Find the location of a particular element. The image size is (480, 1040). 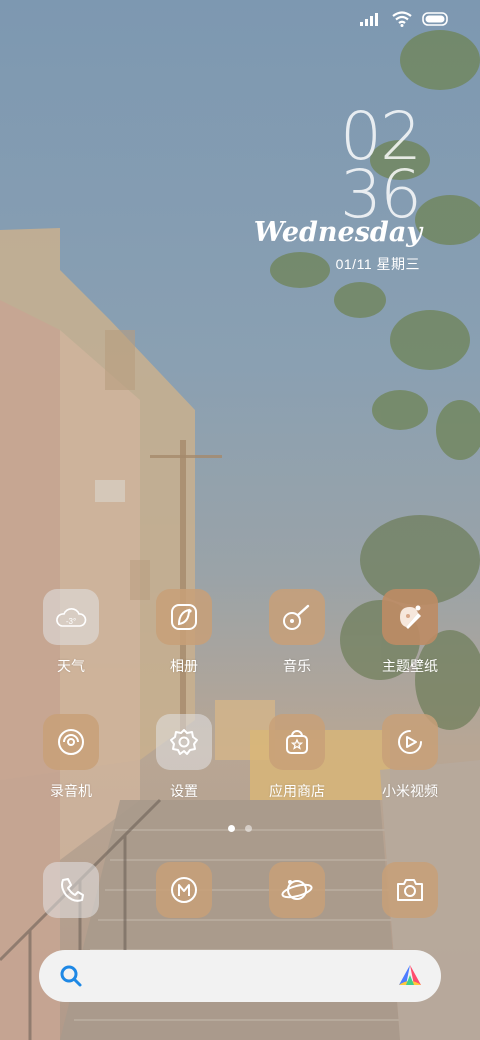

app-weather: -3° 天气 is located at coordinates (71, 632).